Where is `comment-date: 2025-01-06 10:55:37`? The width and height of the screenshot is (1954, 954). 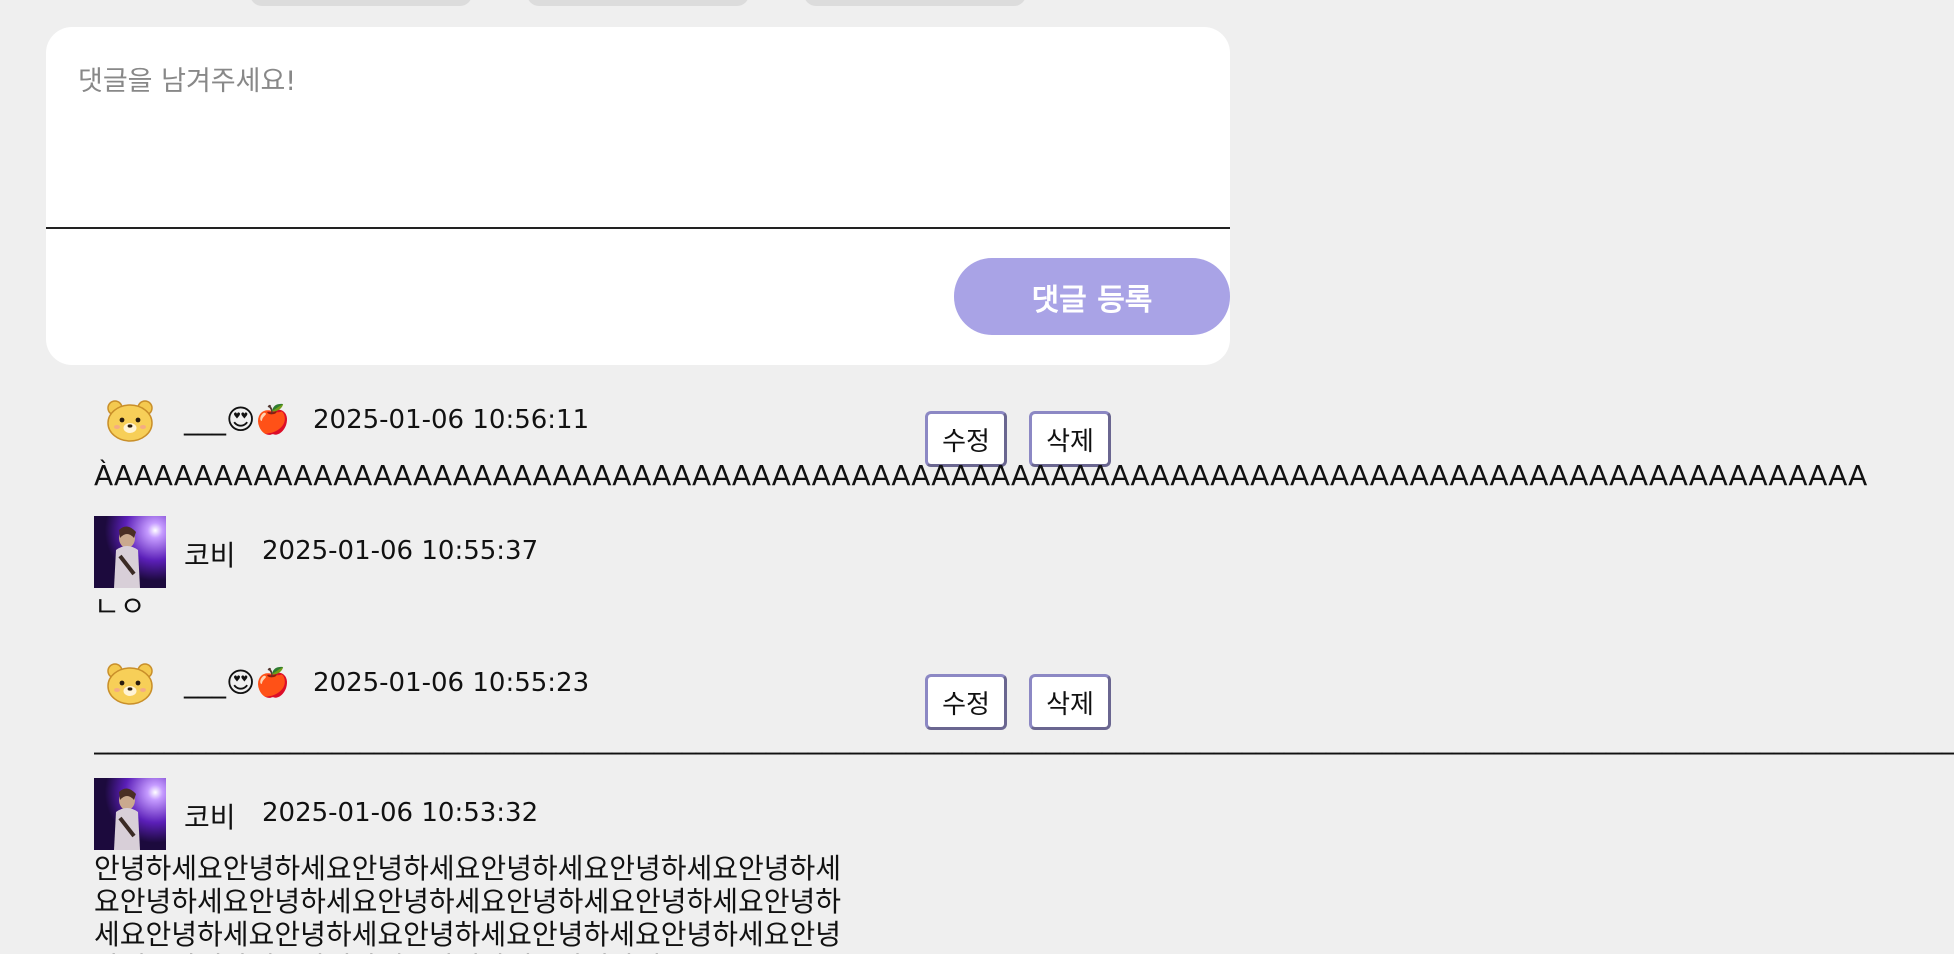 comment-date: 2025-01-06 10:55:37 is located at coordinates (400, 551).